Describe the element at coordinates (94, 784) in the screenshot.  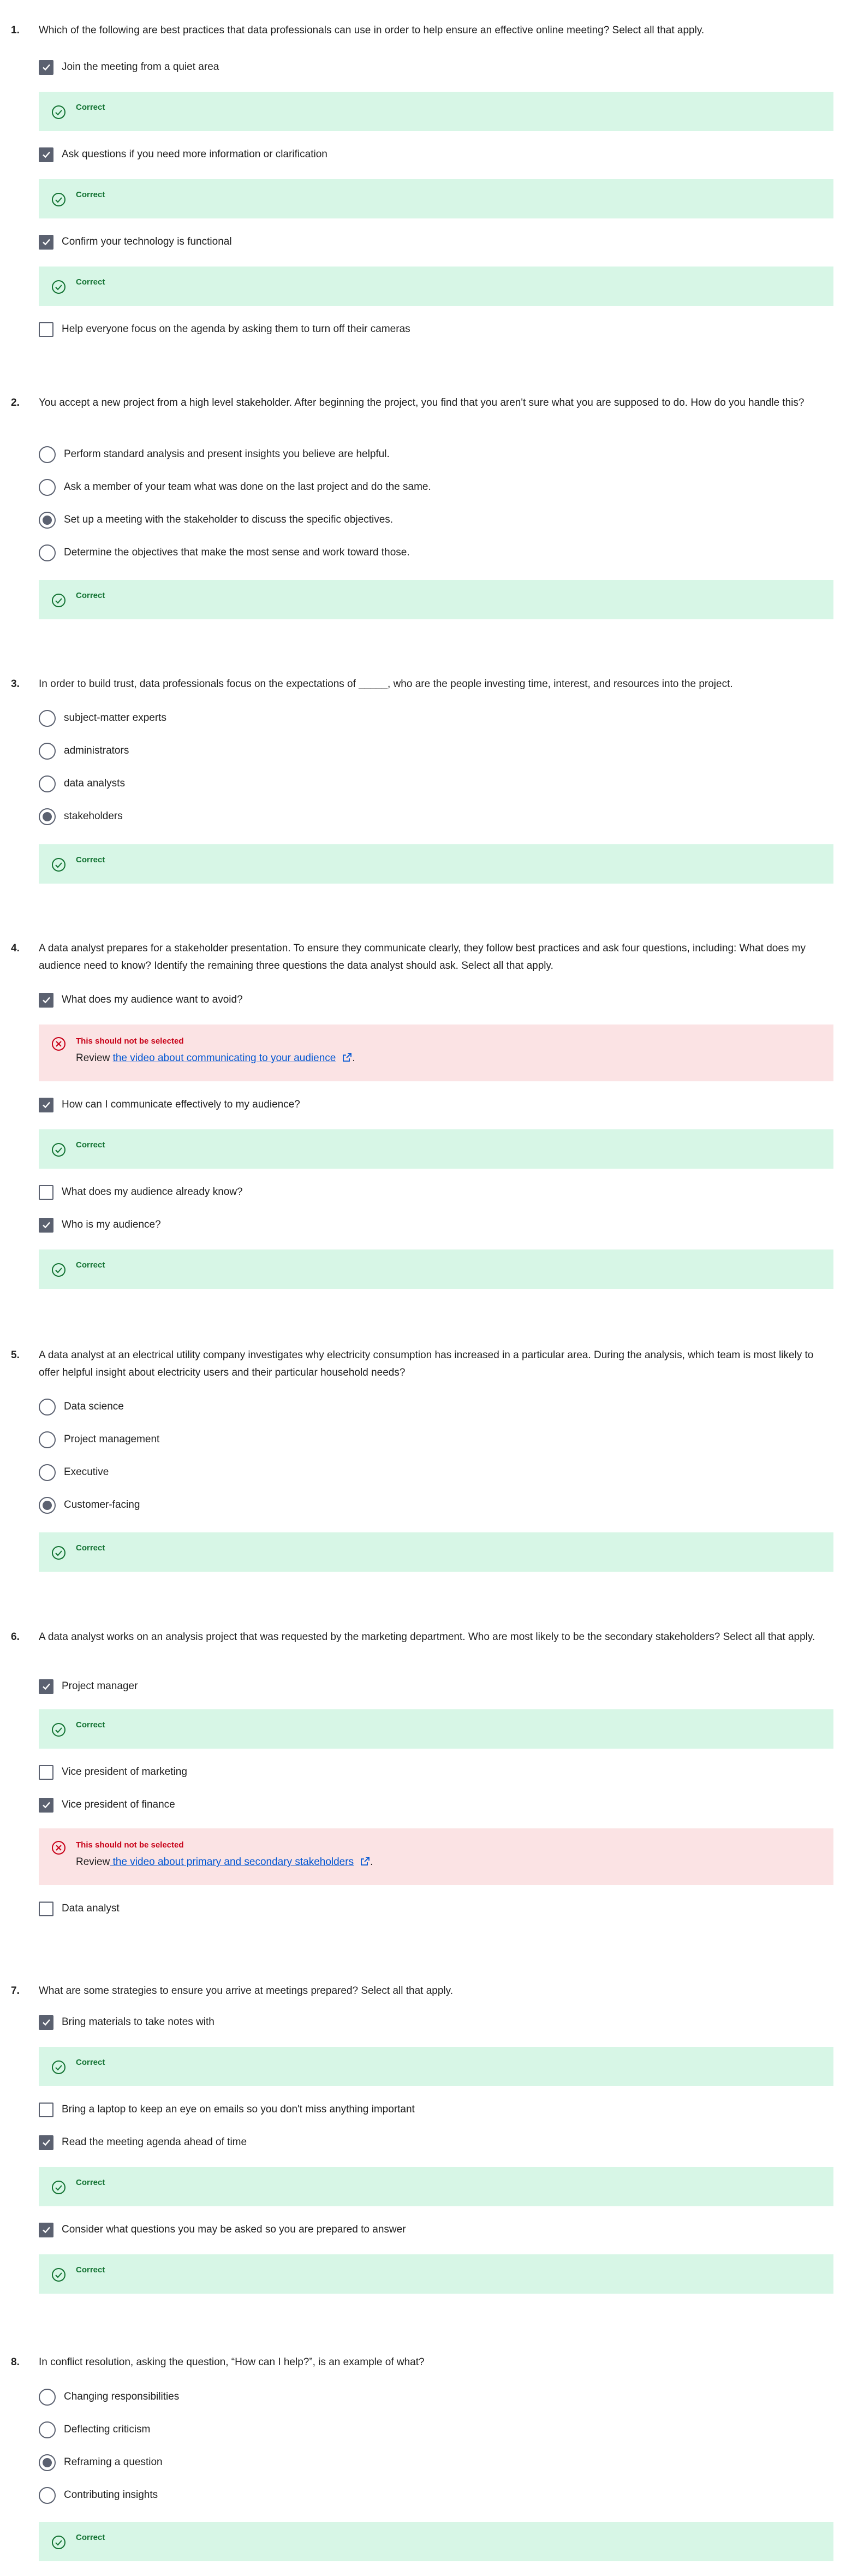
I see `option-label: data analysts` at that location.